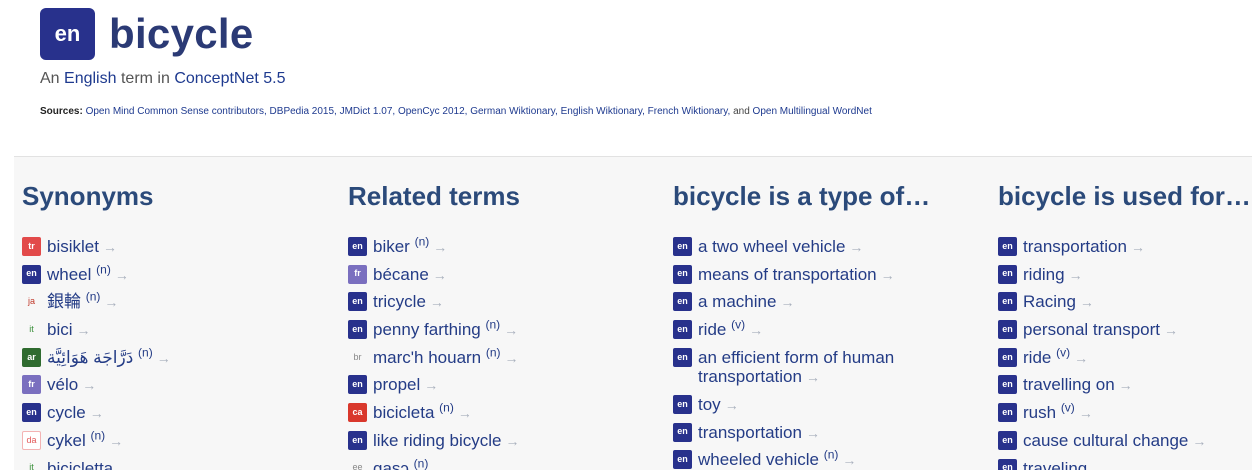 This screenshot has height=470, width=1252. What do you see at coordinates (408, 302) in the screenshot?
I see `relation-term: tricycle →` at bounding box center [408, 302].